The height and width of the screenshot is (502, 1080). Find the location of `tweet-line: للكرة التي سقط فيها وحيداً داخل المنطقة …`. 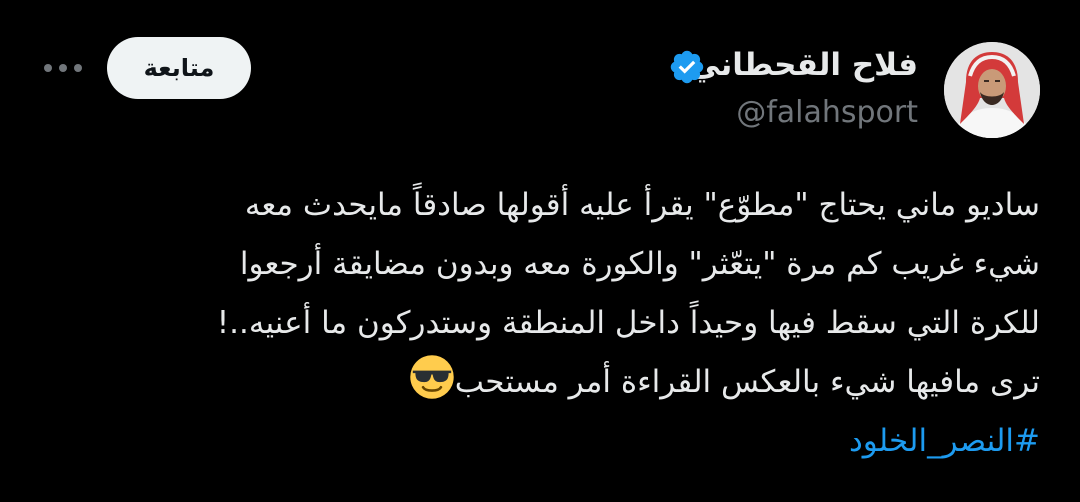

tweet-line: للكرة التي سقط فيها وحيداً داخل المنطقة … is located at coordinates (628, 323).